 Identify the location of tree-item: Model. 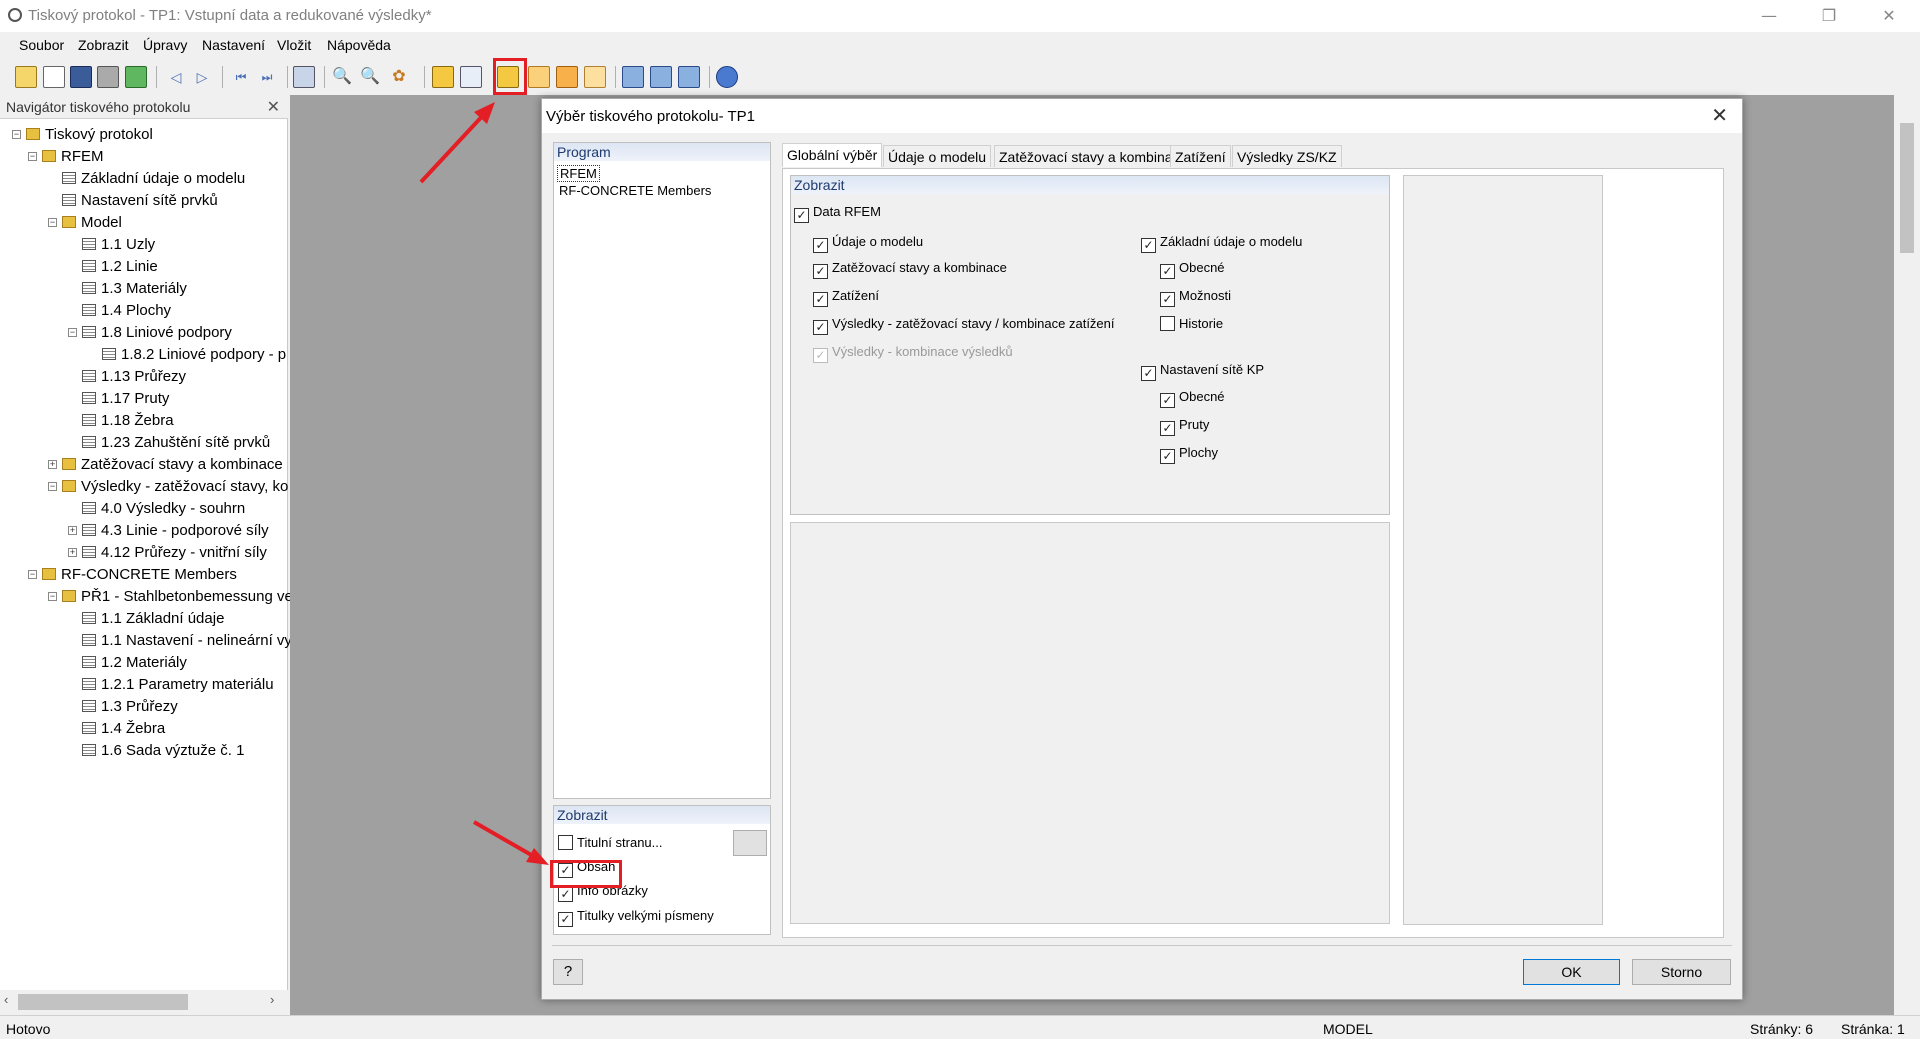
(92, 223).